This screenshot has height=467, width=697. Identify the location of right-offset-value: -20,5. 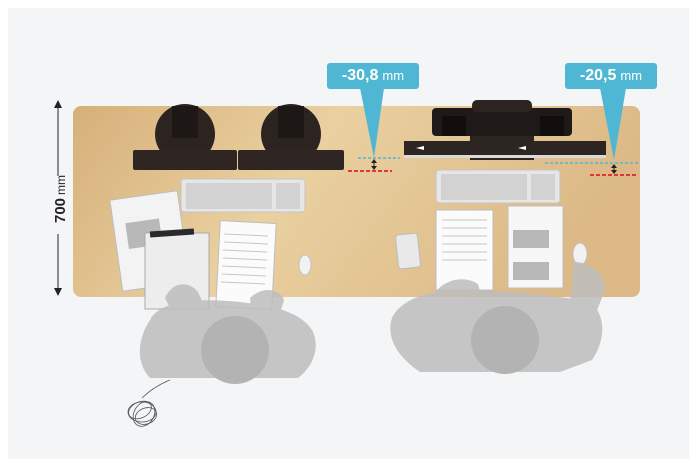
(598, 75).